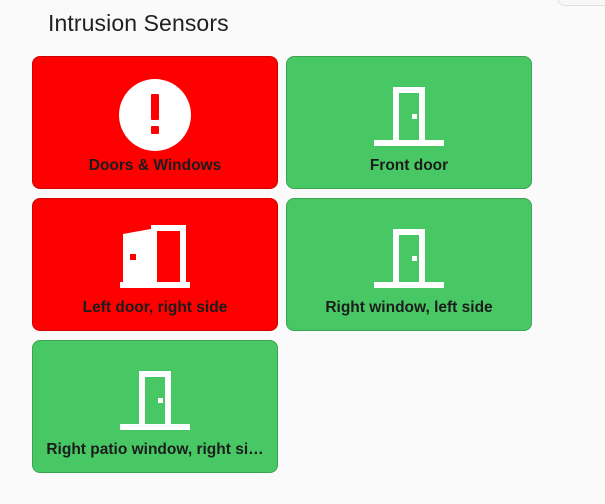 This screenshot has width=605, height=504. I want to click on tile-label: Left door, right side, so click(155, 307).